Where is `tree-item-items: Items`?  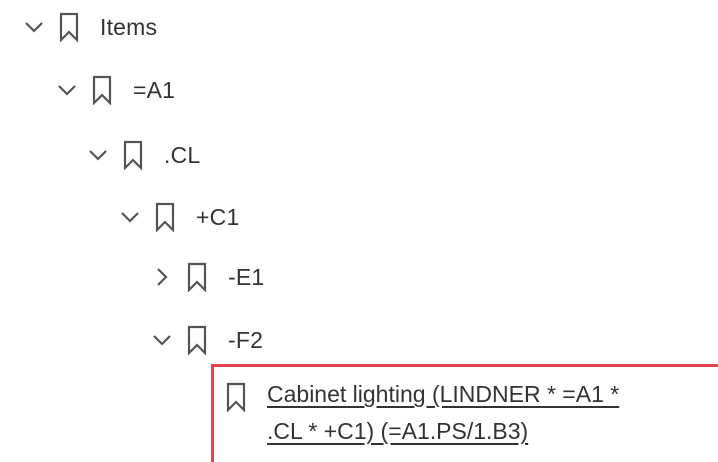 tree-item-items: Items is located at coordinates (89, 27).